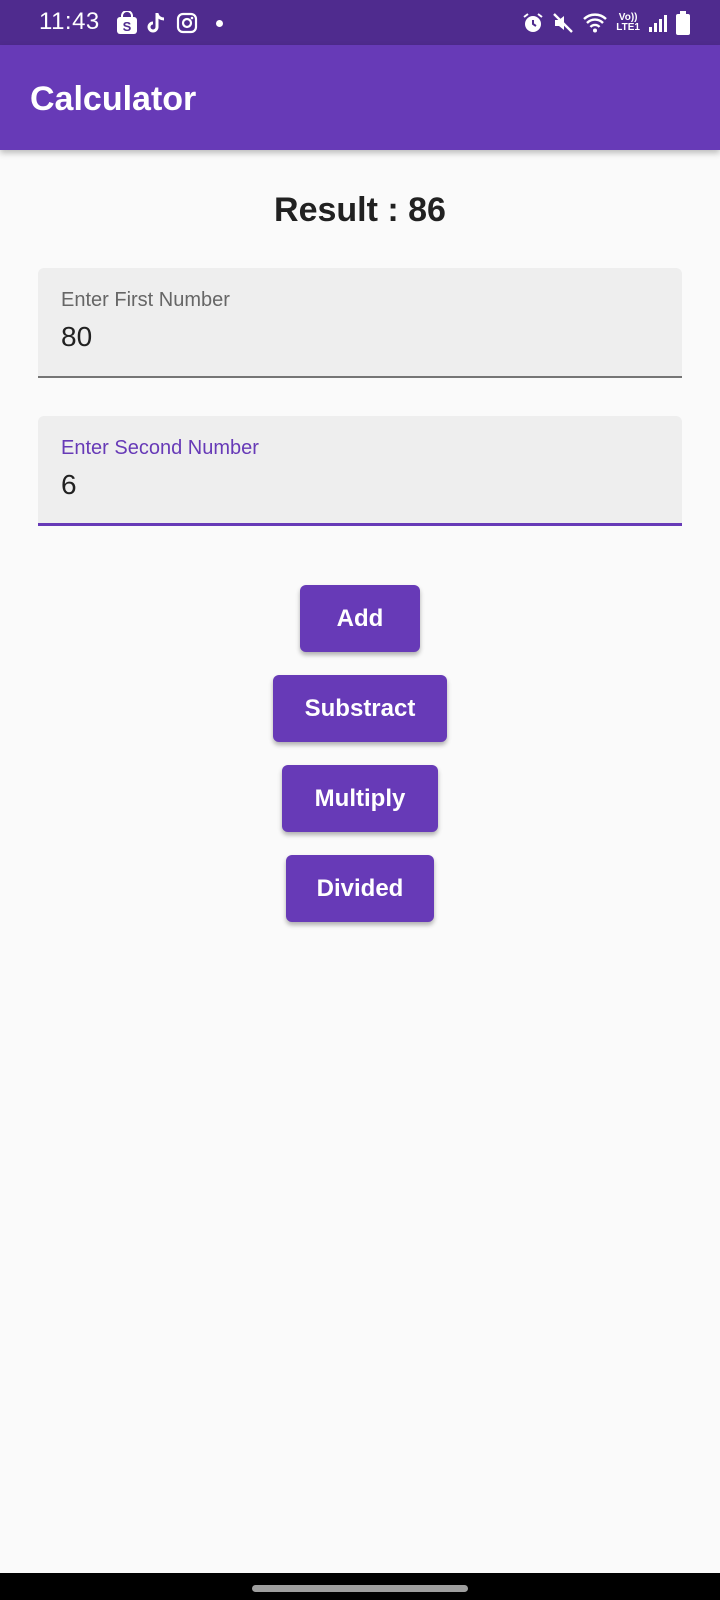 Image resolution: width=720 pixels, height=1600 pixels. What do you see at coordinates (360, 618) in the screenshot?
I see `add-button: Add` at bounding box center [360, 618].